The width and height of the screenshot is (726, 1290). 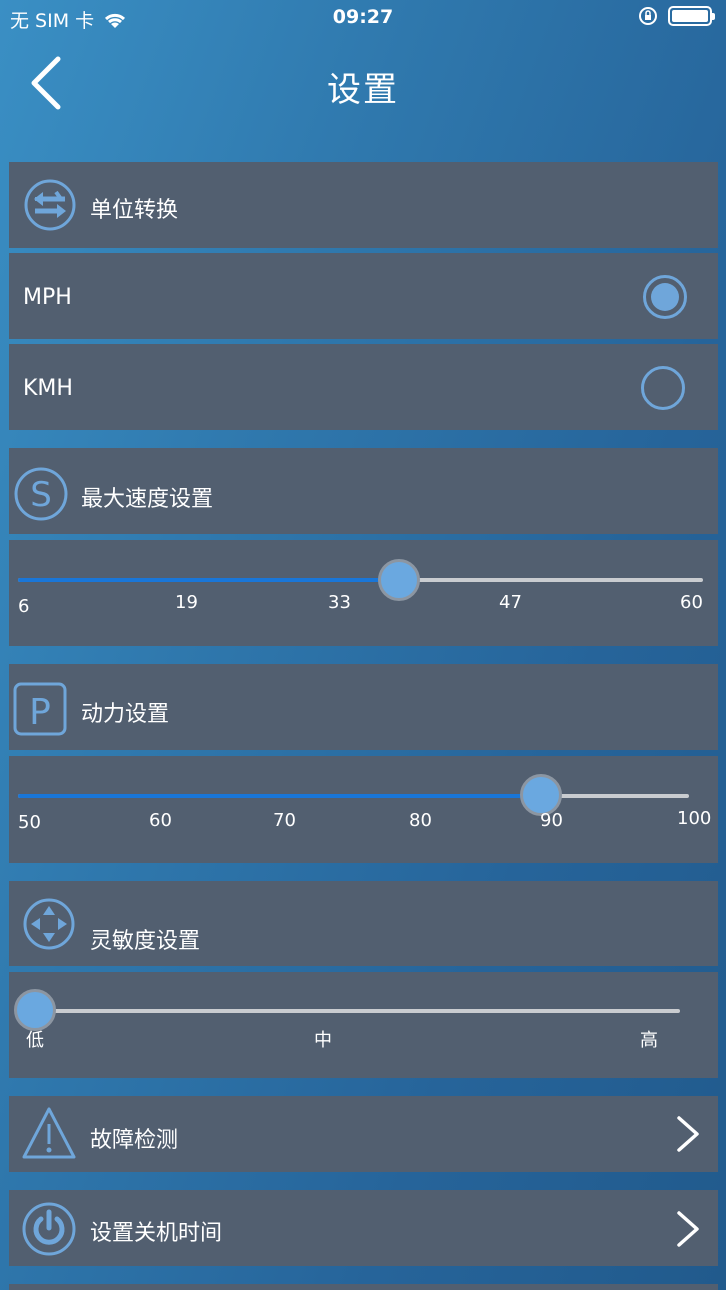 I want to click on unit-option-label: KMH, so click(x=48, y=388).